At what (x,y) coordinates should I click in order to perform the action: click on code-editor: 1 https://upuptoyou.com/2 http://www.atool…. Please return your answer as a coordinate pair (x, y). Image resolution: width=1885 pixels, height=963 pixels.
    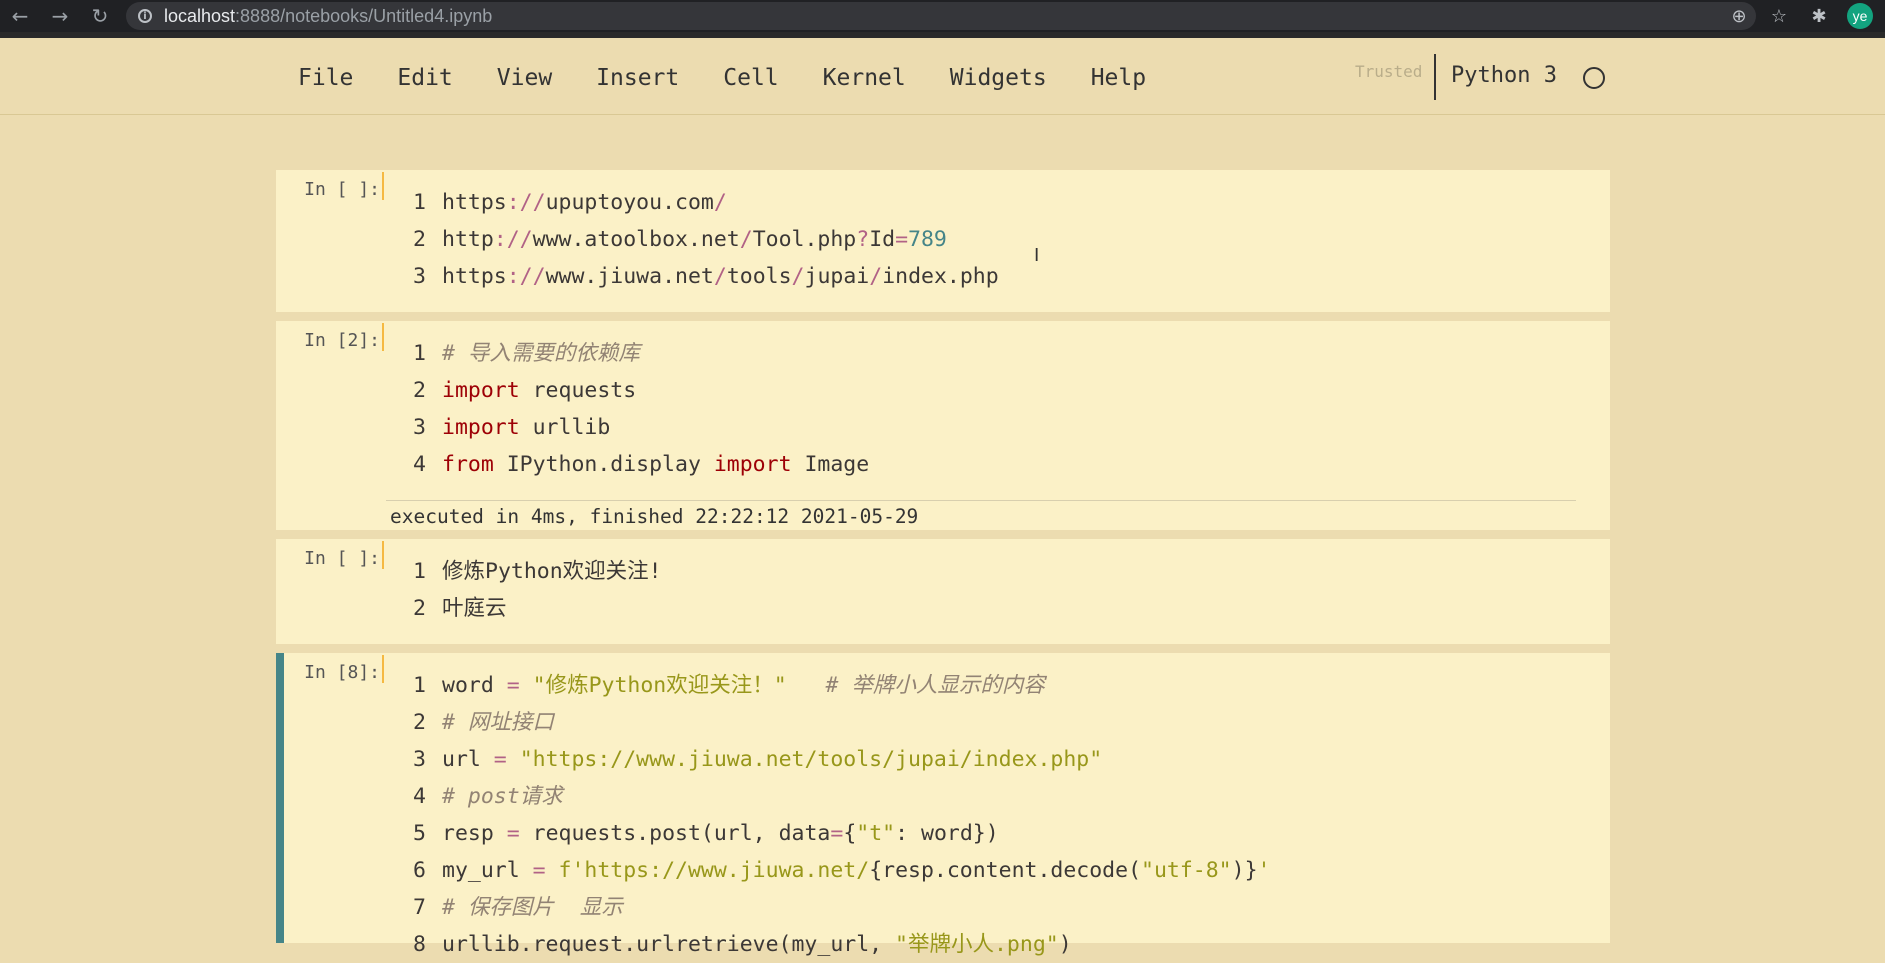
    Looking at the image, I should click on (692, 239).